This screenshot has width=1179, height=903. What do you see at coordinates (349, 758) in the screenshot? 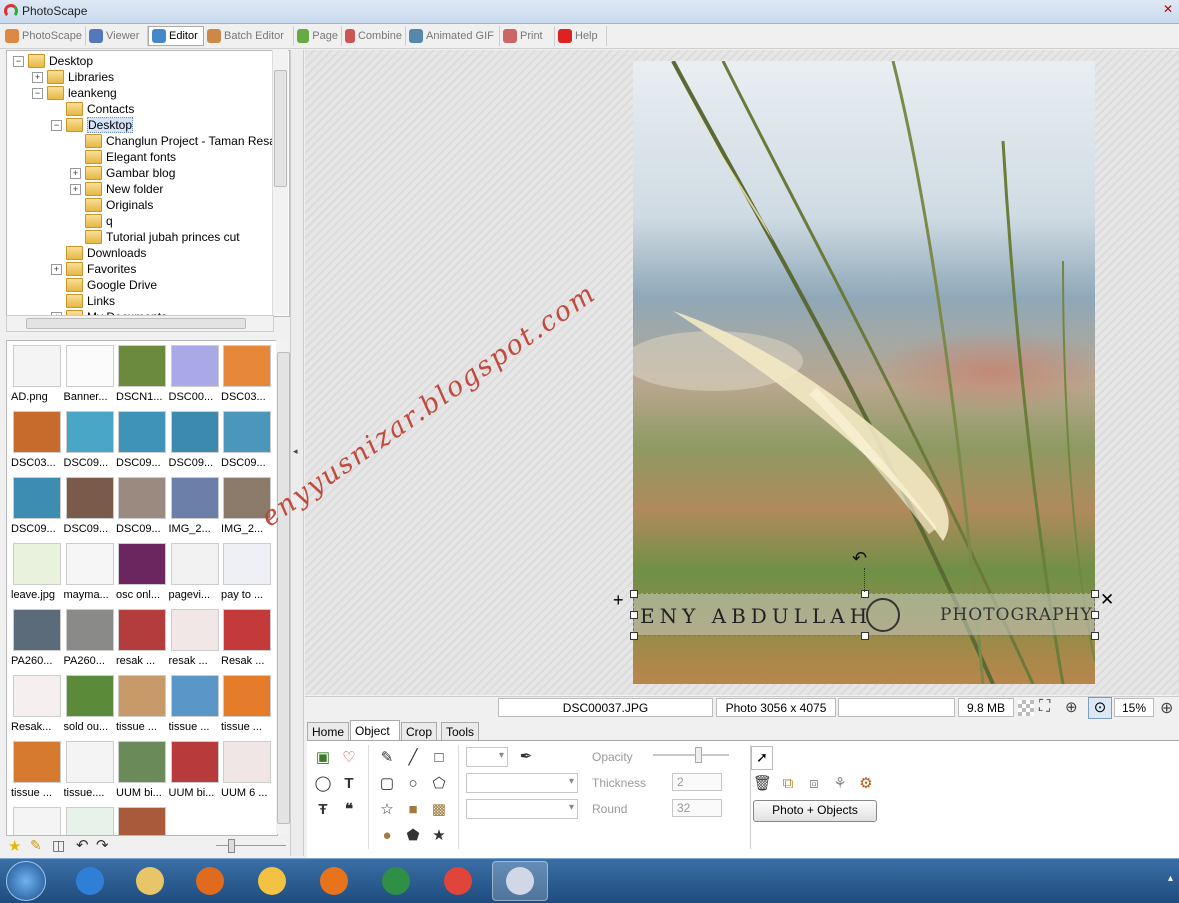
I see `heart-icon: ♡` at bounding box center [349, 758].